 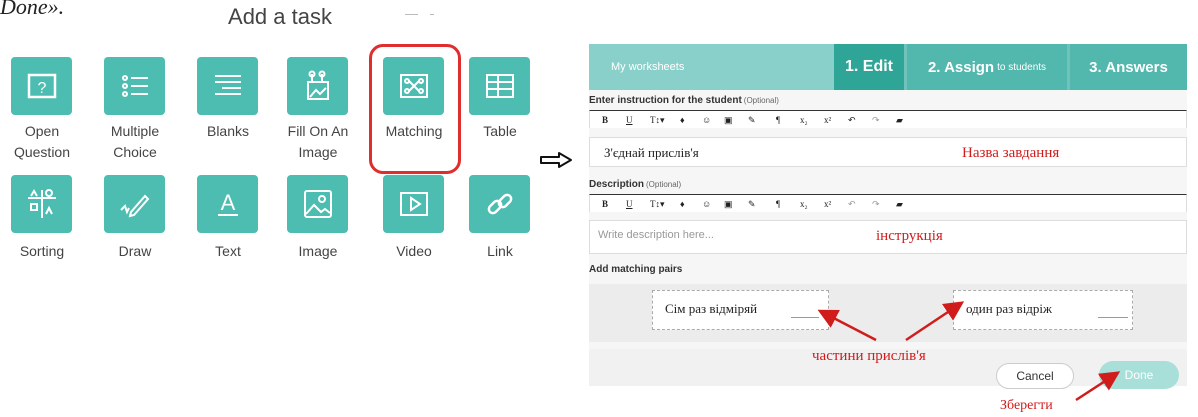 What do you see at coordinates (888, 313) in the screenshot?
I see `matching-pairs-area: Сім раз відміряй один раз відріж` at bounding box center [888, 313].